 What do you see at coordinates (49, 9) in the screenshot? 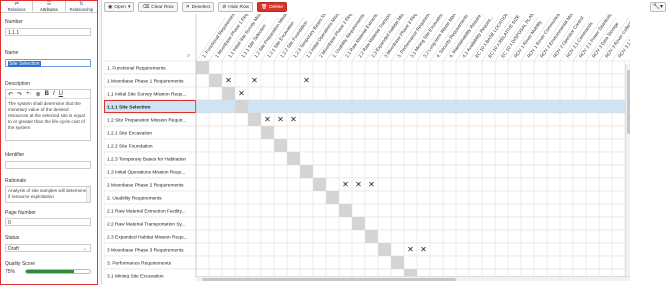
I see `tab-label: Attributes` at bounding box center [49, 9].